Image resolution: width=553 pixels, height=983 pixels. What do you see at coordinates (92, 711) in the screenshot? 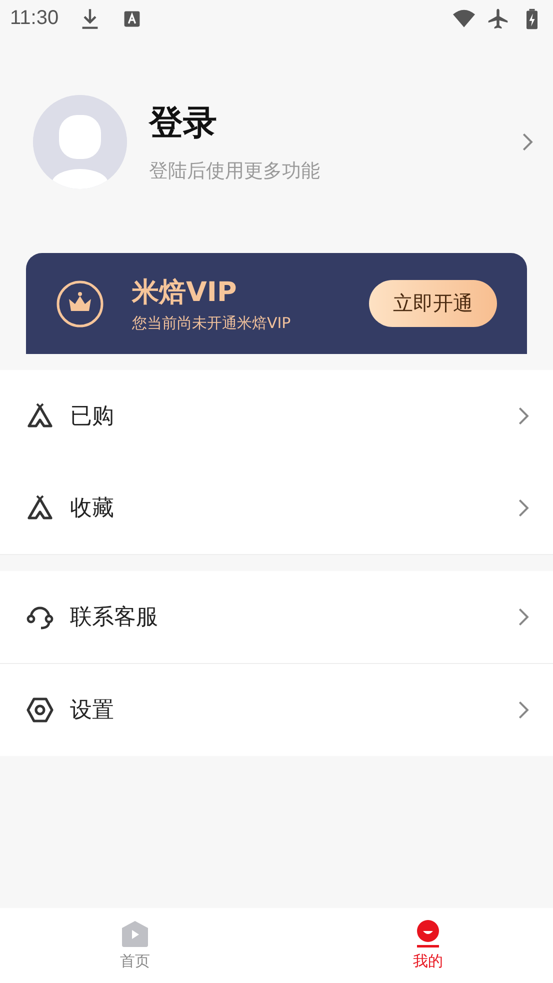
I see `menu-label: 设置` at bounding box center [92, 711].